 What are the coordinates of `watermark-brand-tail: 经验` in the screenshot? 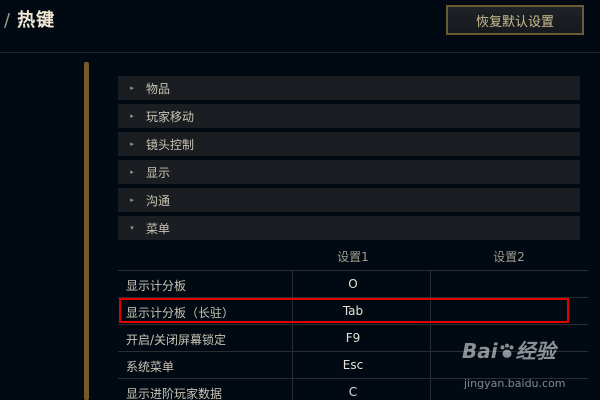 It's located at (535, 351).